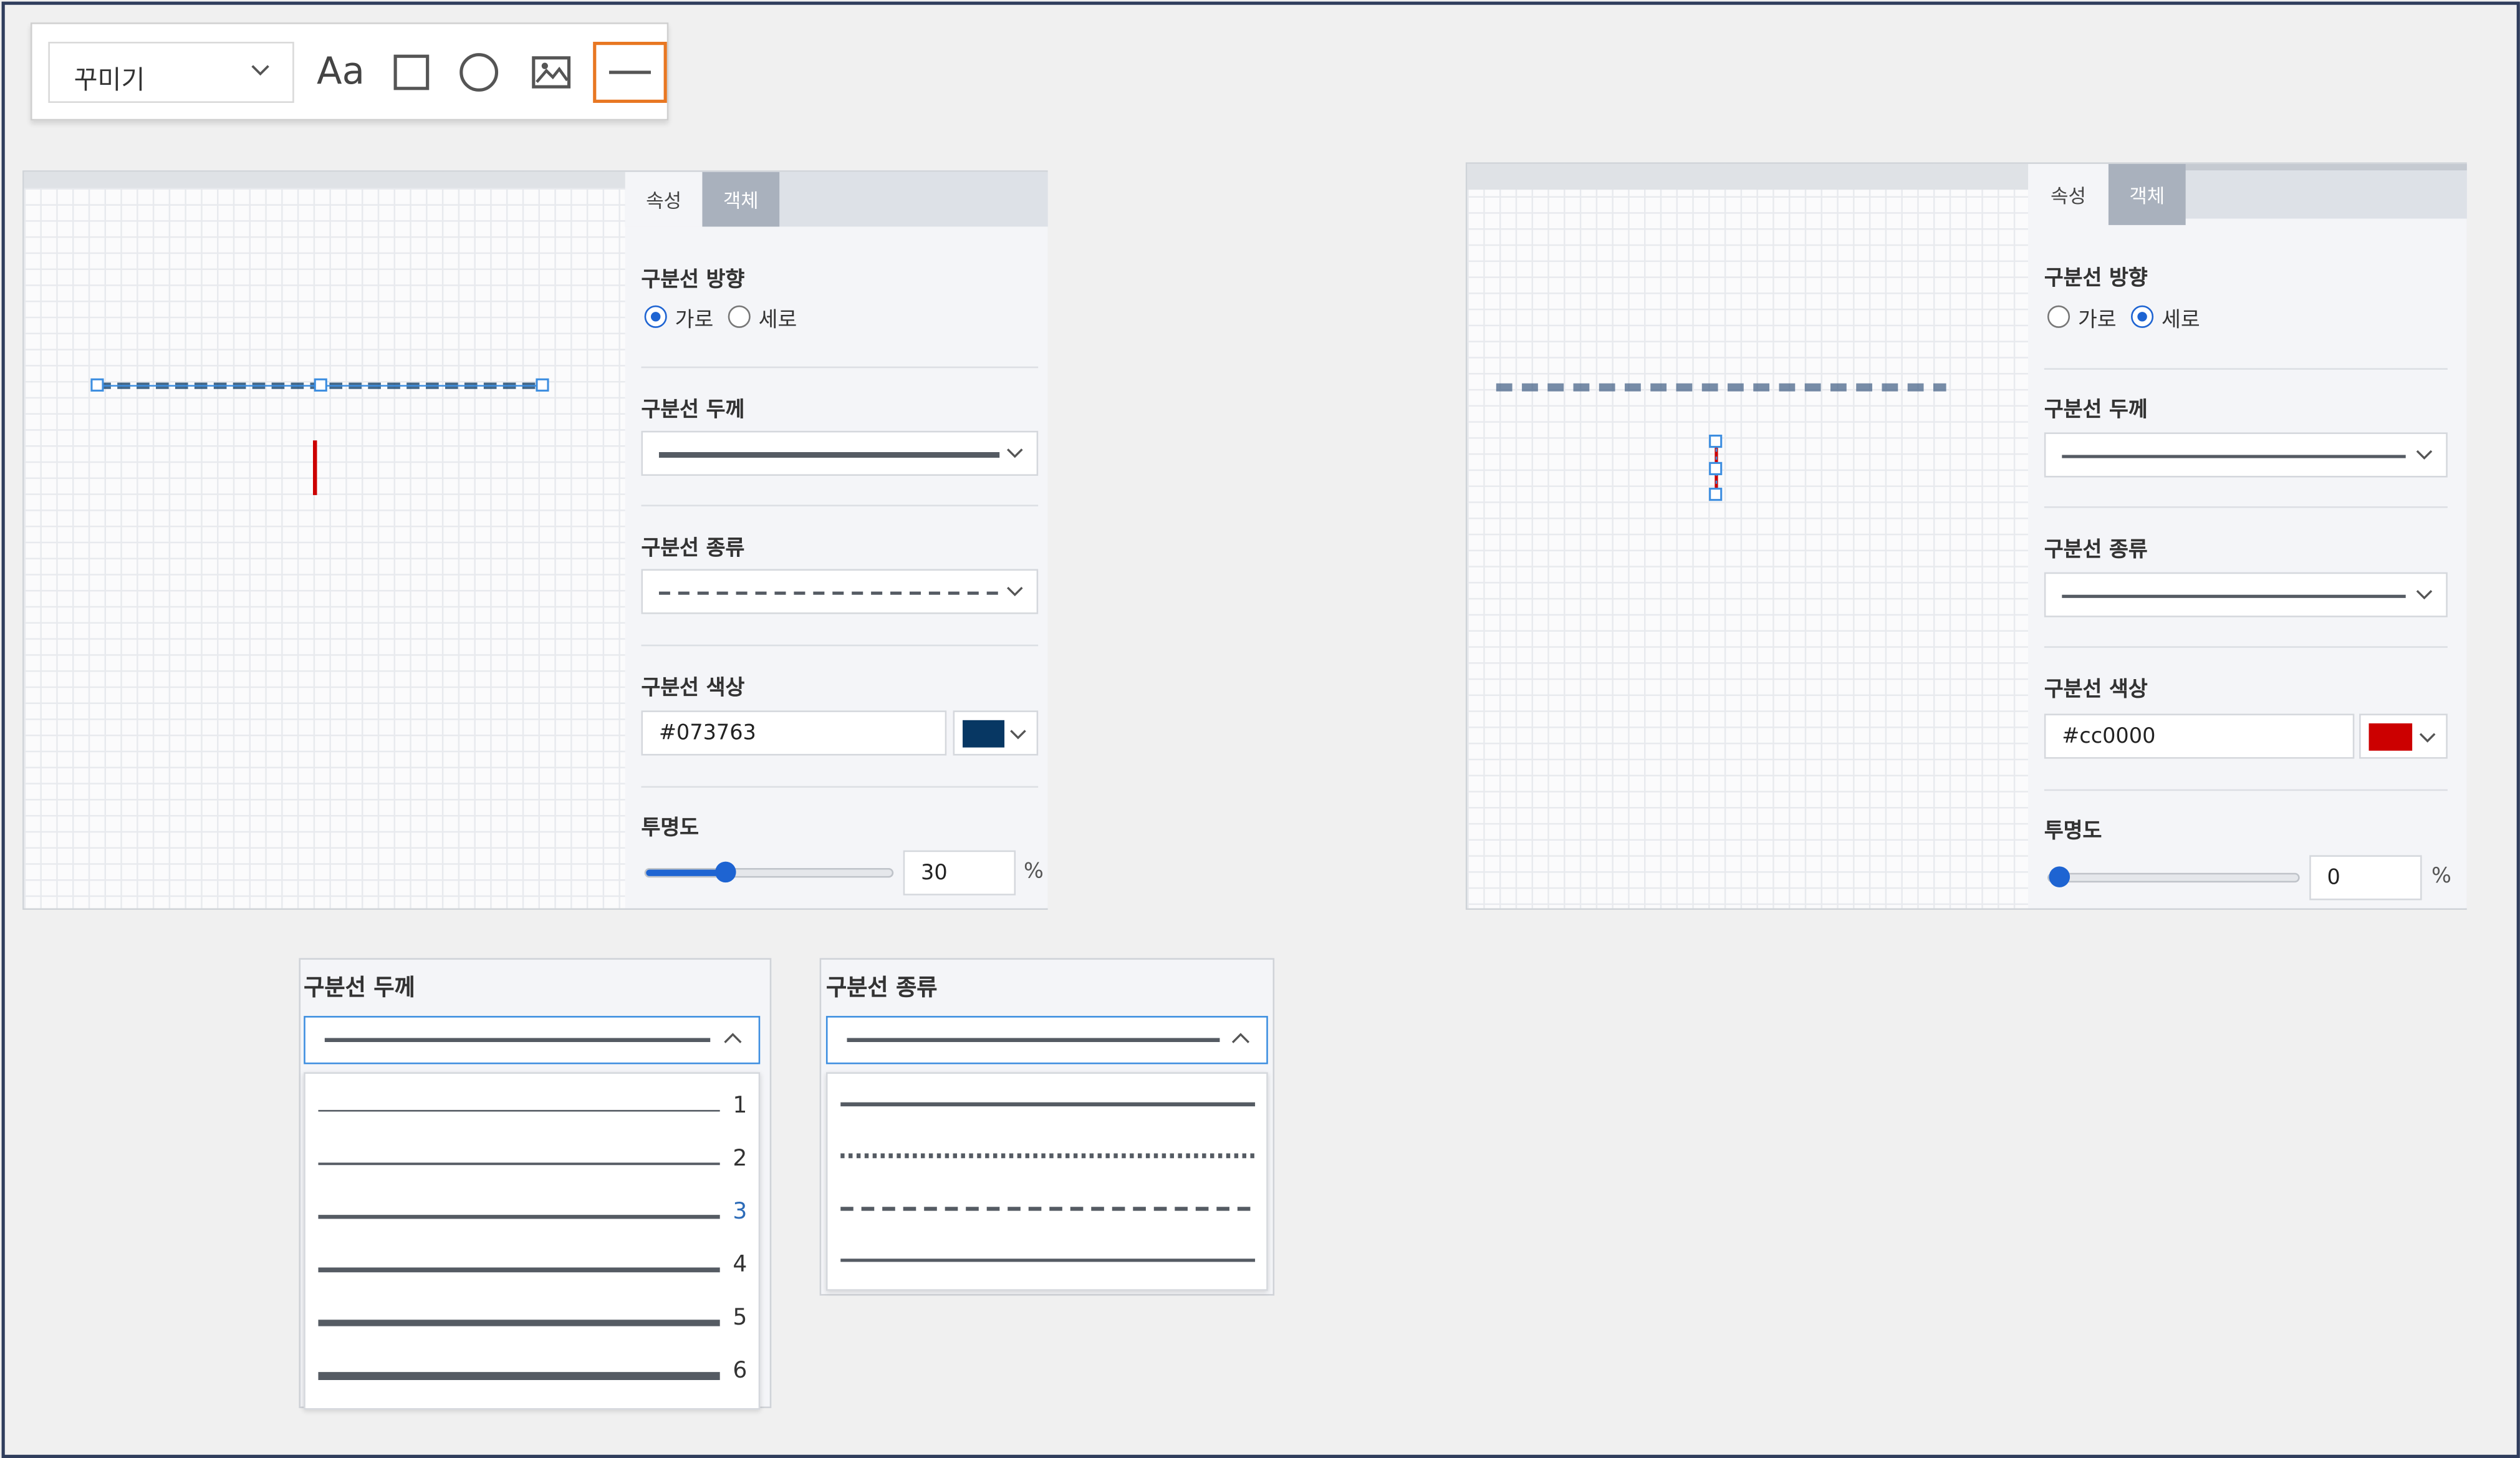 This screenshot has height=1458, width=2520. What do you see at coordinates (829, 593) in the screenshot?
I see `line-type-preview` at bounding box center [829, 593].